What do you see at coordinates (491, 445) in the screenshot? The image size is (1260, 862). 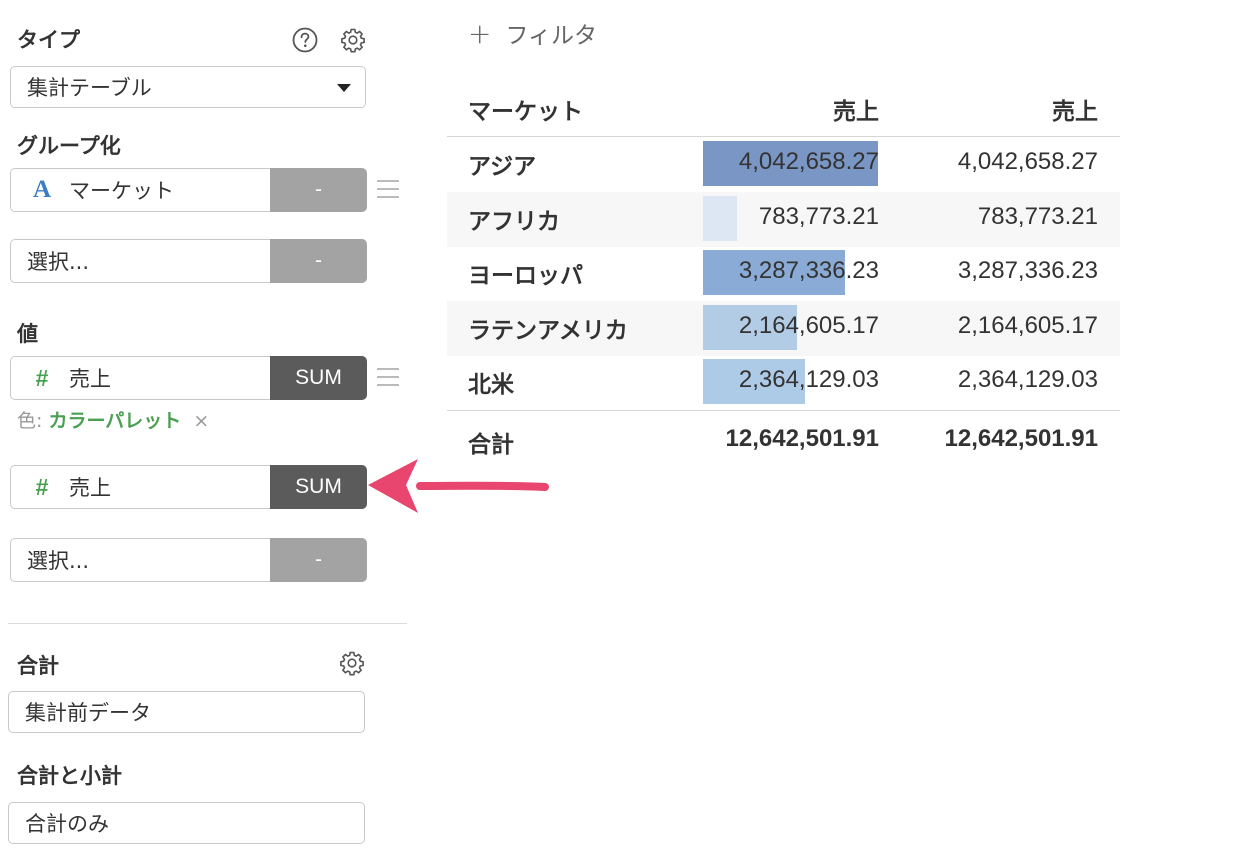 I see `total-label: 合計` at bounding box center [491, 445].